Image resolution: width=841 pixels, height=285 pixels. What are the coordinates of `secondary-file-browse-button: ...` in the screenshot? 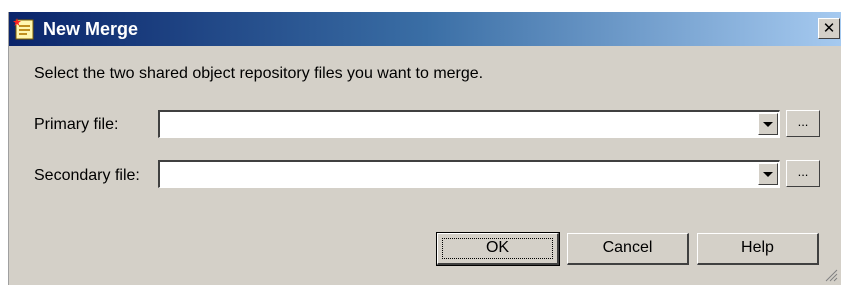 It's located at (803, 173).